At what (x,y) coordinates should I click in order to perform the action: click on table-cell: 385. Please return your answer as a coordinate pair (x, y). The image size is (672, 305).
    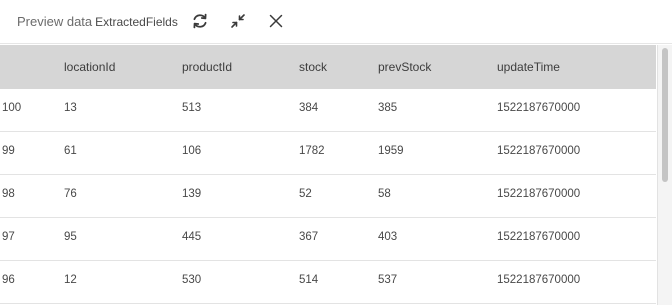
    Looking at the image, I should click on (388, 108).